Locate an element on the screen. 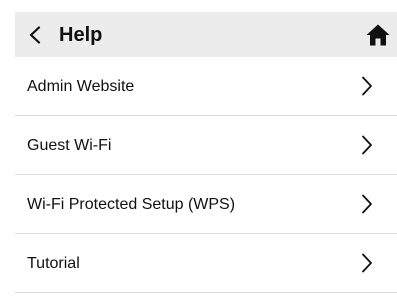 The height and width of the screenshot is (301, 397). menu-item-label: Wi-Fi Protected Setup (WPS) is located at coordinates (131, 204).